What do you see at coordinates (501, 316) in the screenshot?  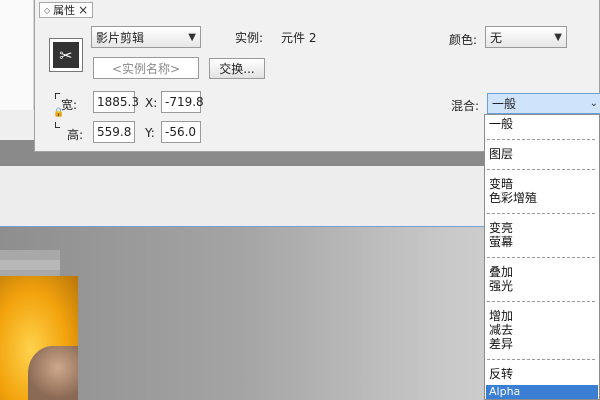 I see `blend-option-add: 增加` at bounding box center [501, 316].